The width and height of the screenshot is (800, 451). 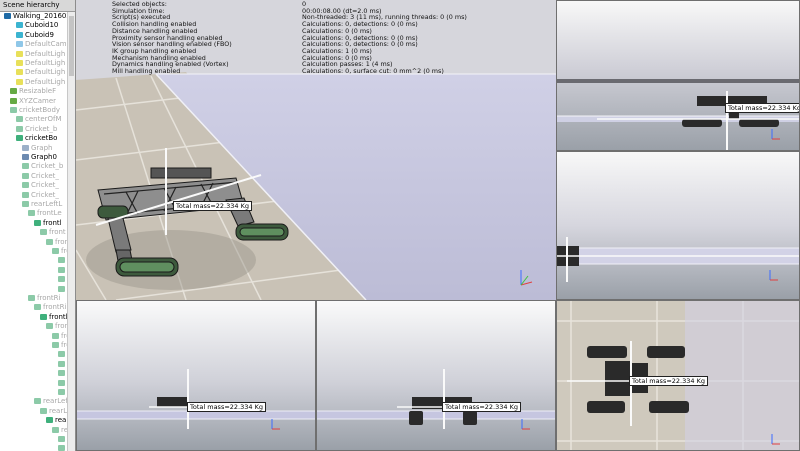 I want to click on hierarchy-item-label: Cuboid9, so click(x=39, y=34).